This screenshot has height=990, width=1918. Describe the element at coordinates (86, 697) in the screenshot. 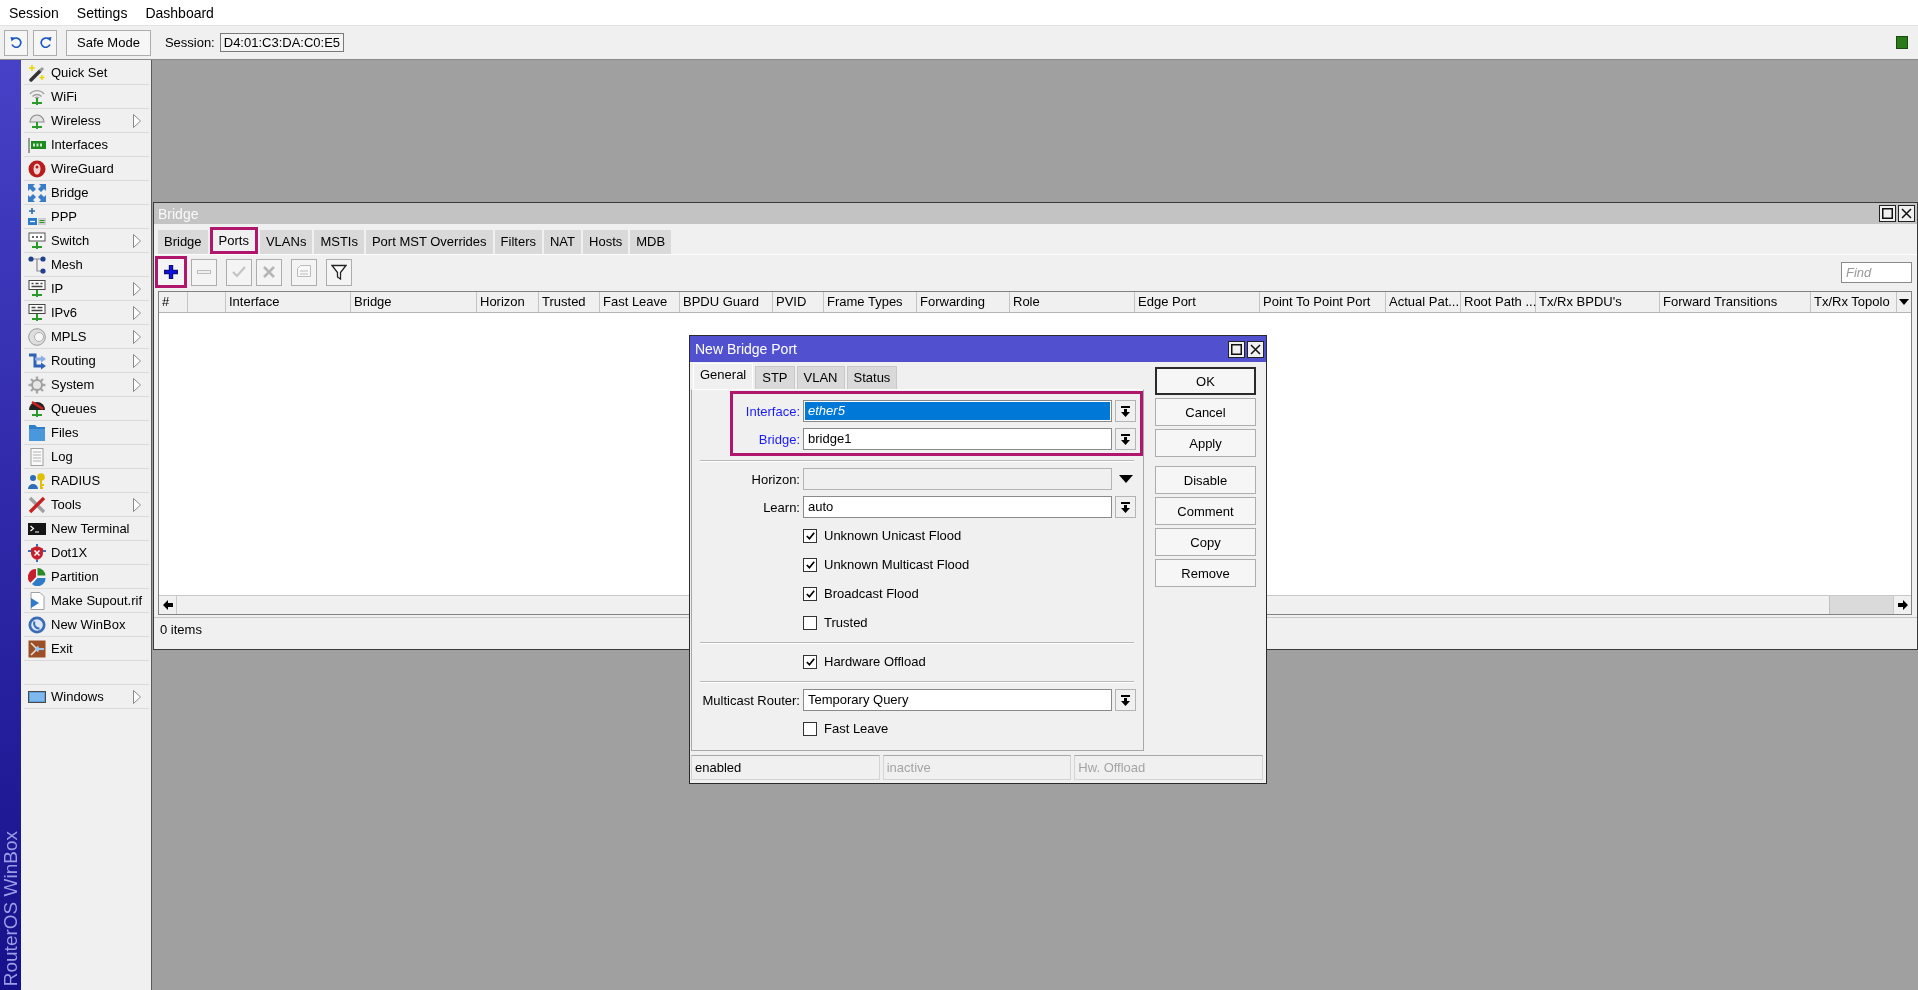

I see `sidebar-item: Windows` at that location.